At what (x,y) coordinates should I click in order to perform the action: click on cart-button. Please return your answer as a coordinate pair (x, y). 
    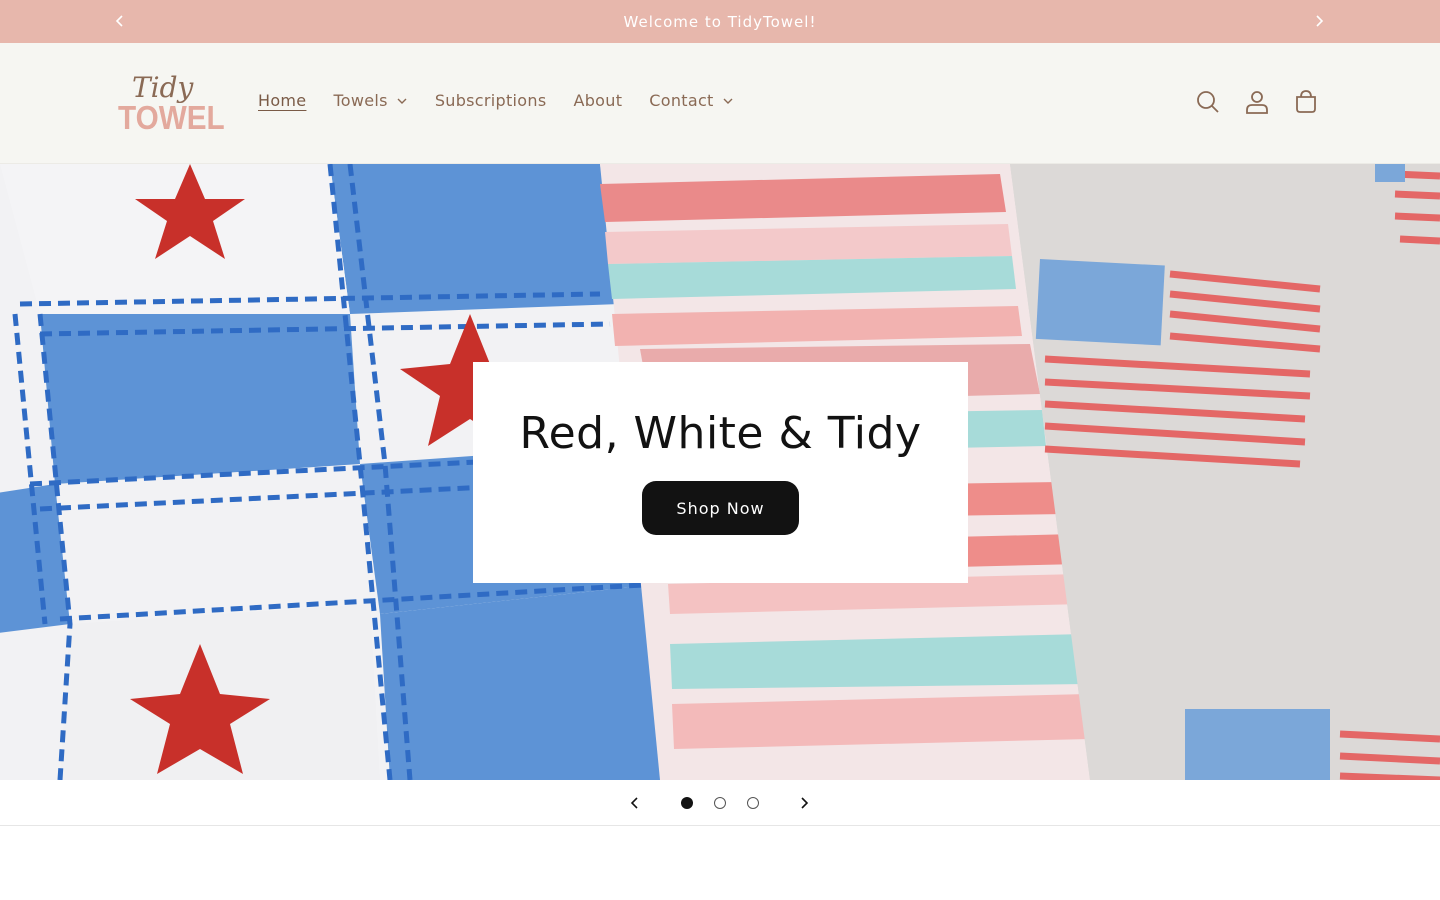
    Looking at the image, I should click on (1306, 102).